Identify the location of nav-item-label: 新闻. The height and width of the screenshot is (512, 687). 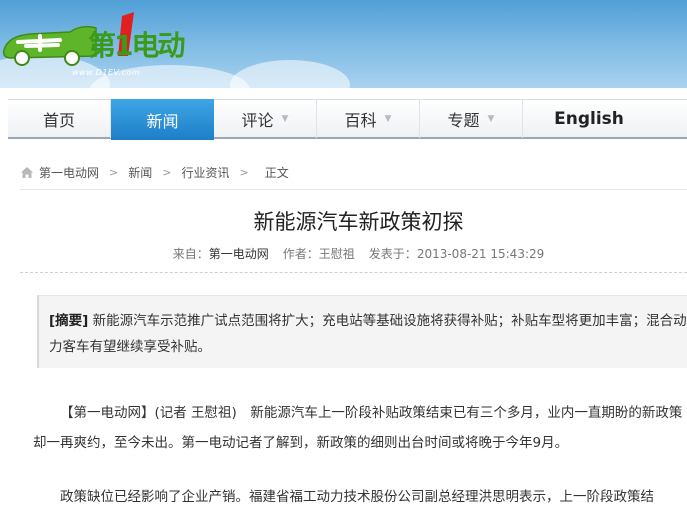
(162, 121).